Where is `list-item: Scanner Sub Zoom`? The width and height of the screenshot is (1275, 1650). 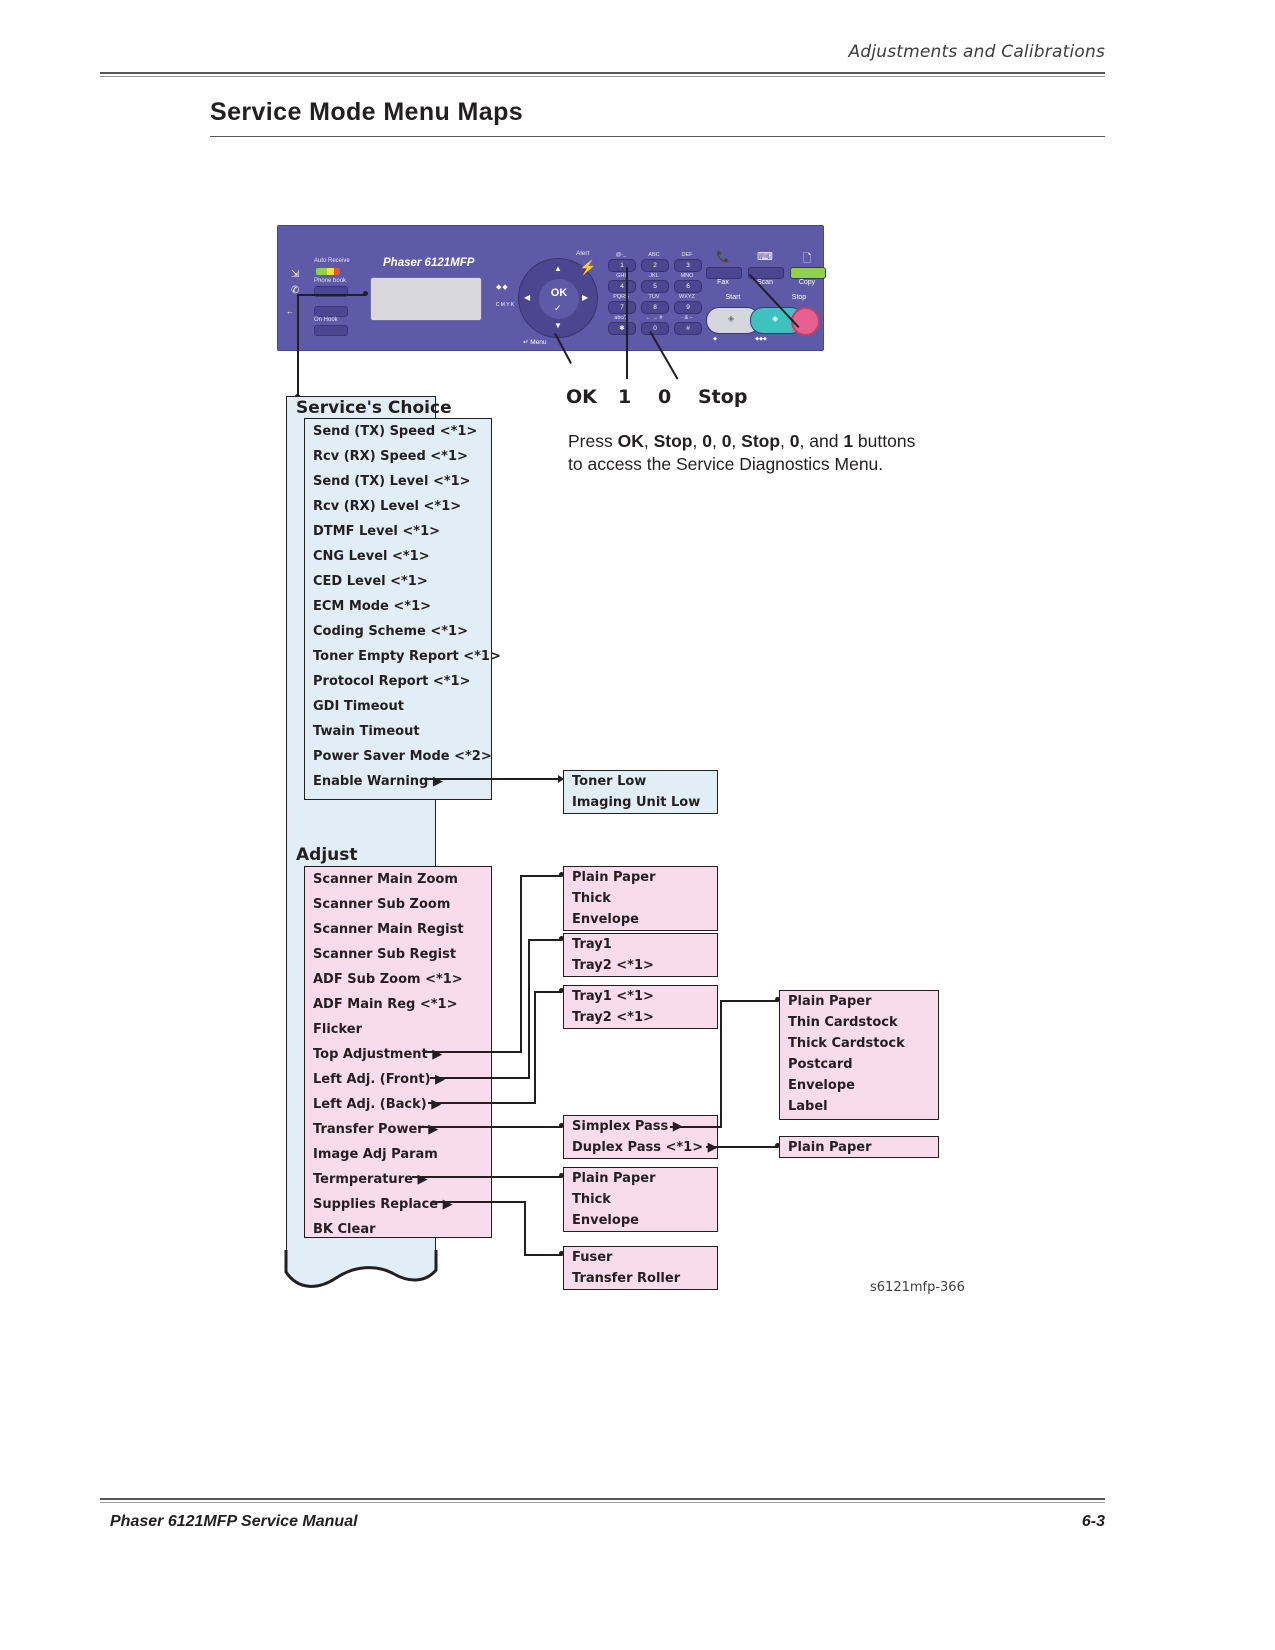
list-item: Scanner Sub Zoom is located at coordinates (398, 904).